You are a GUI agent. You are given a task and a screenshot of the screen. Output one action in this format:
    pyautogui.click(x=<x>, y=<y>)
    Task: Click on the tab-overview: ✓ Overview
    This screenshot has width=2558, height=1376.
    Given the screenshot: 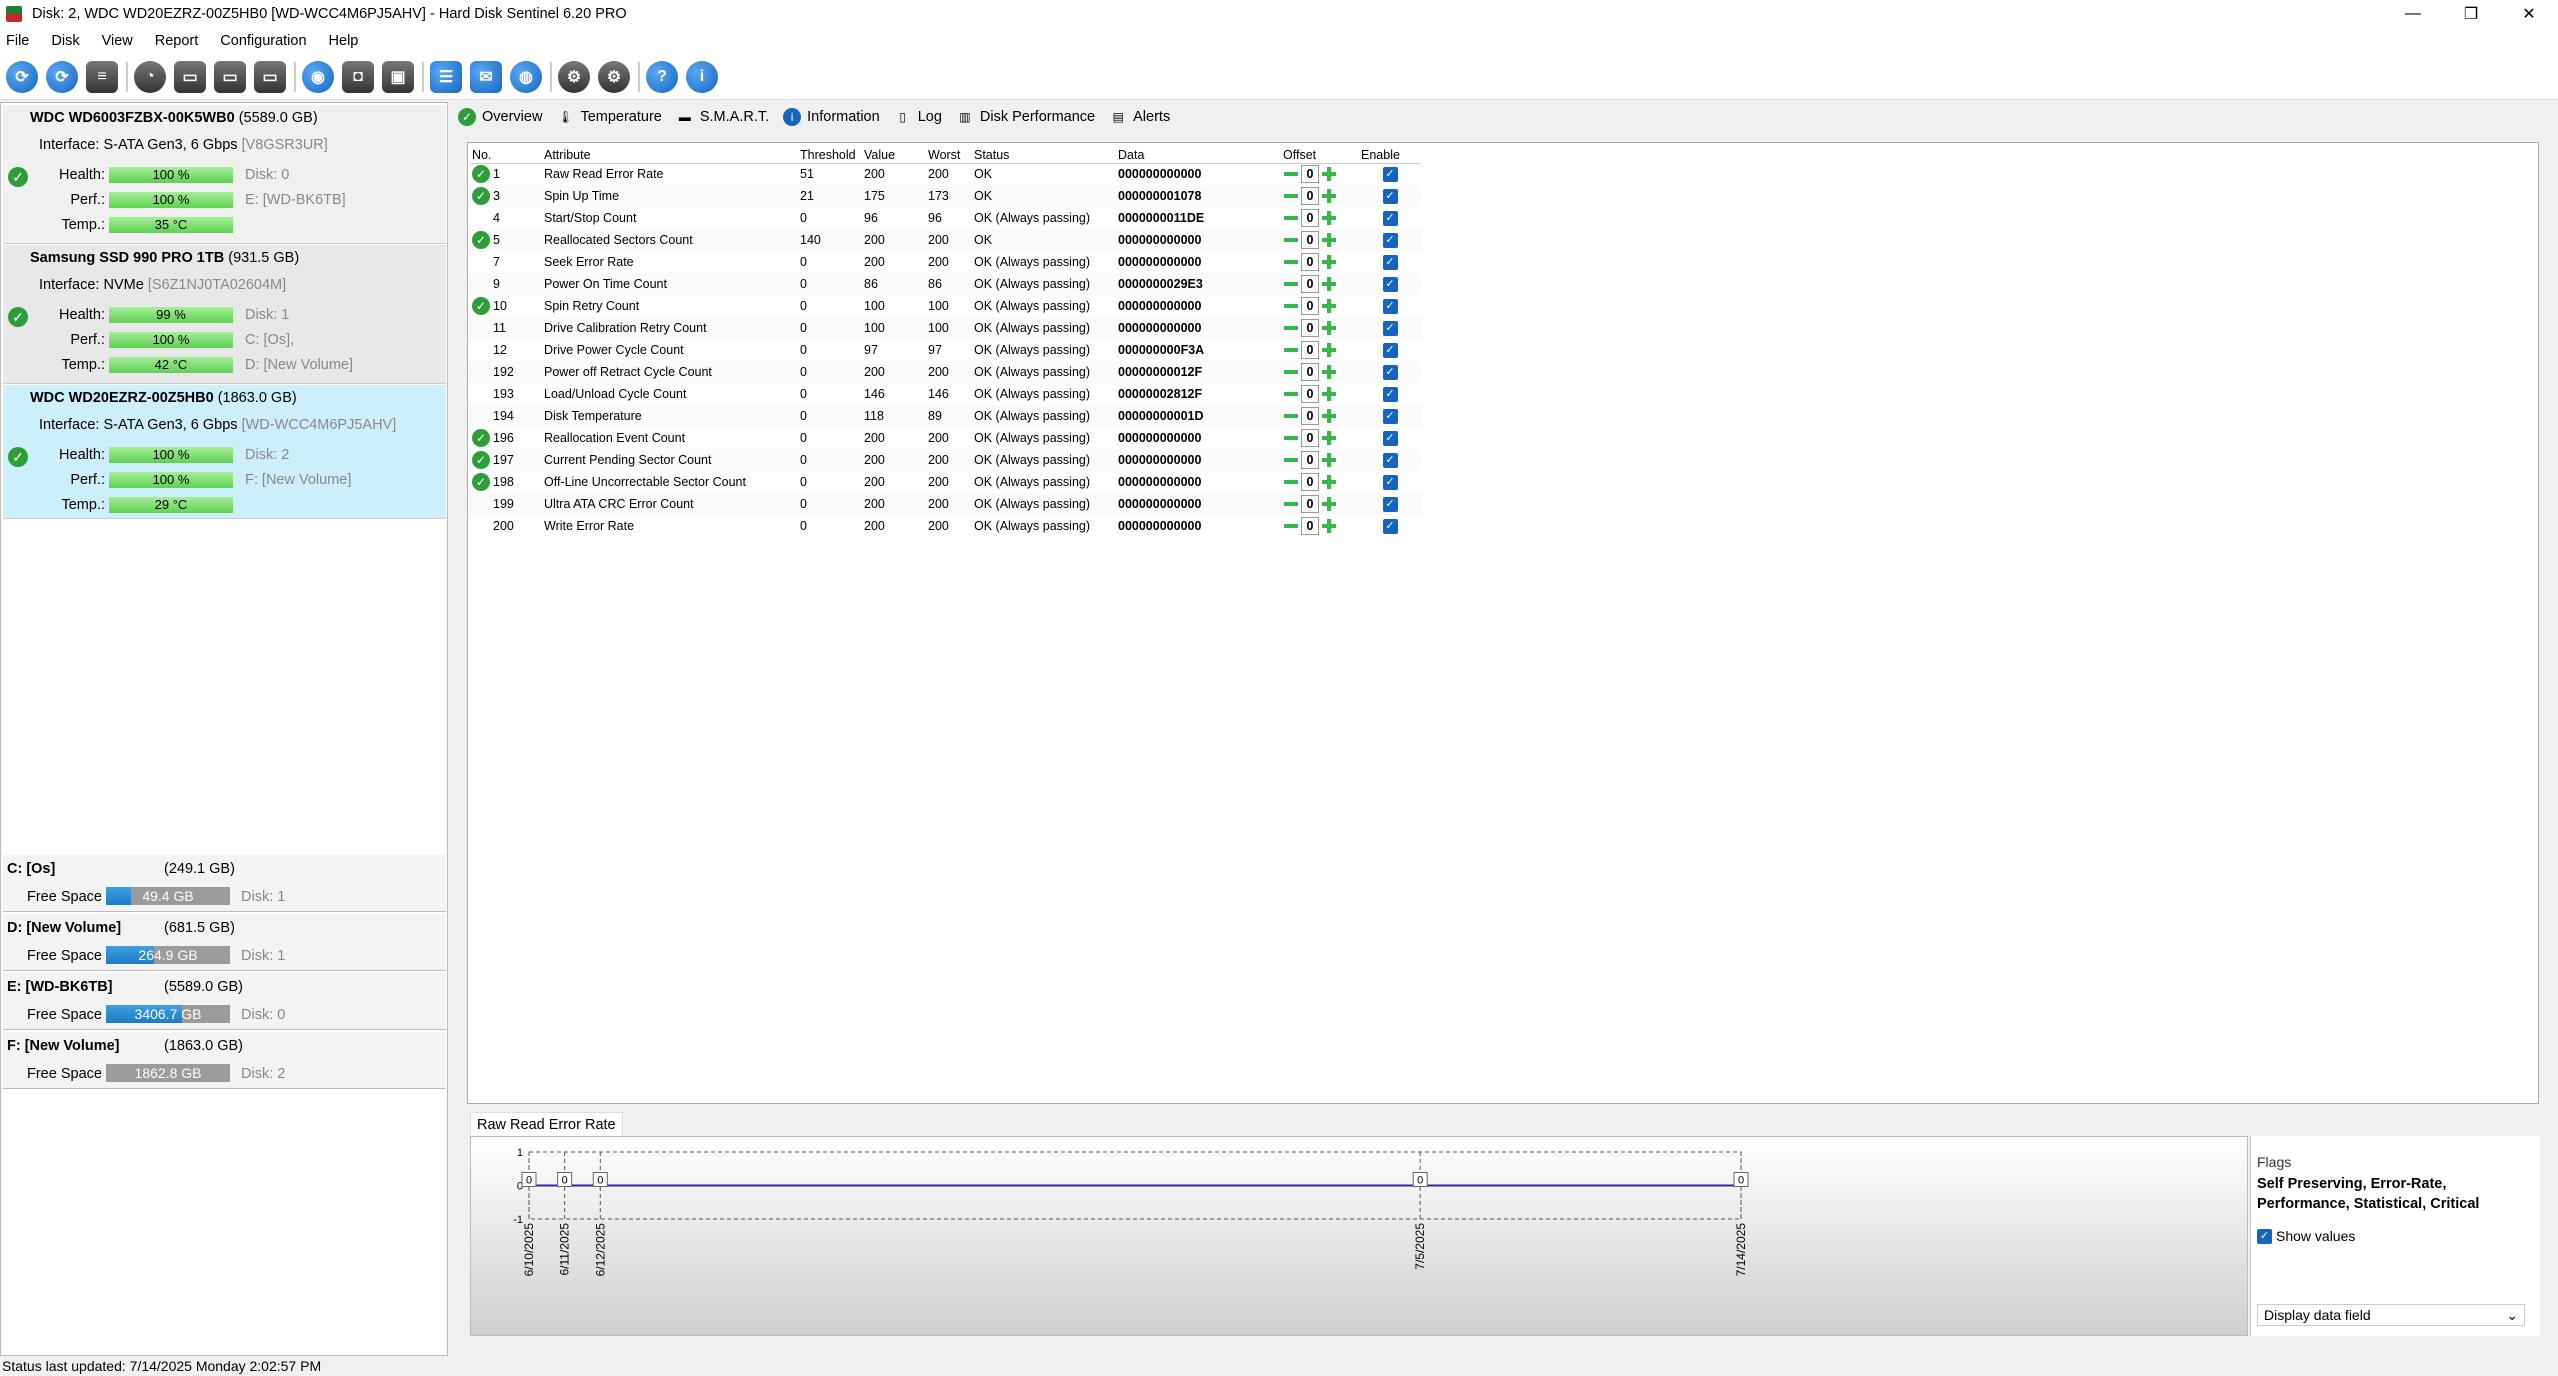 What is the action you would take?
    pyautogui.click(x=500, y=117)
    